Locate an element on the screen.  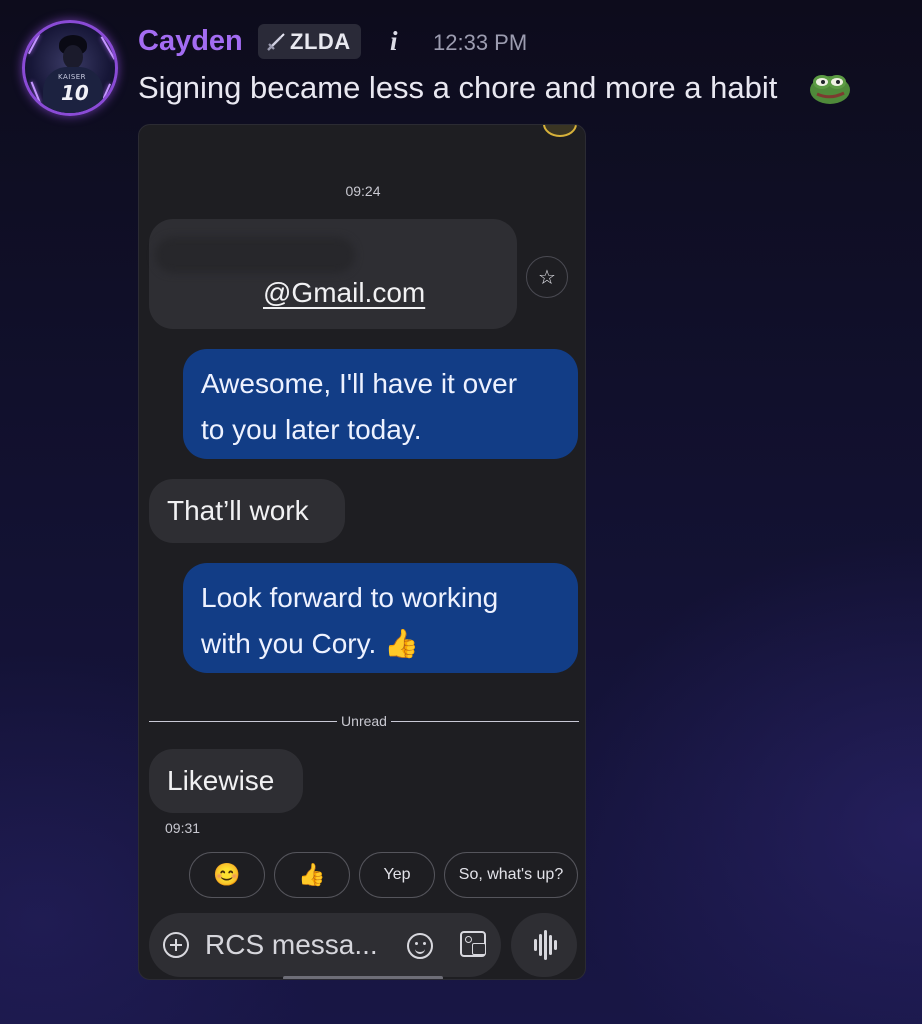
incoming-message: Likewise is located at coordinates (226, 781).